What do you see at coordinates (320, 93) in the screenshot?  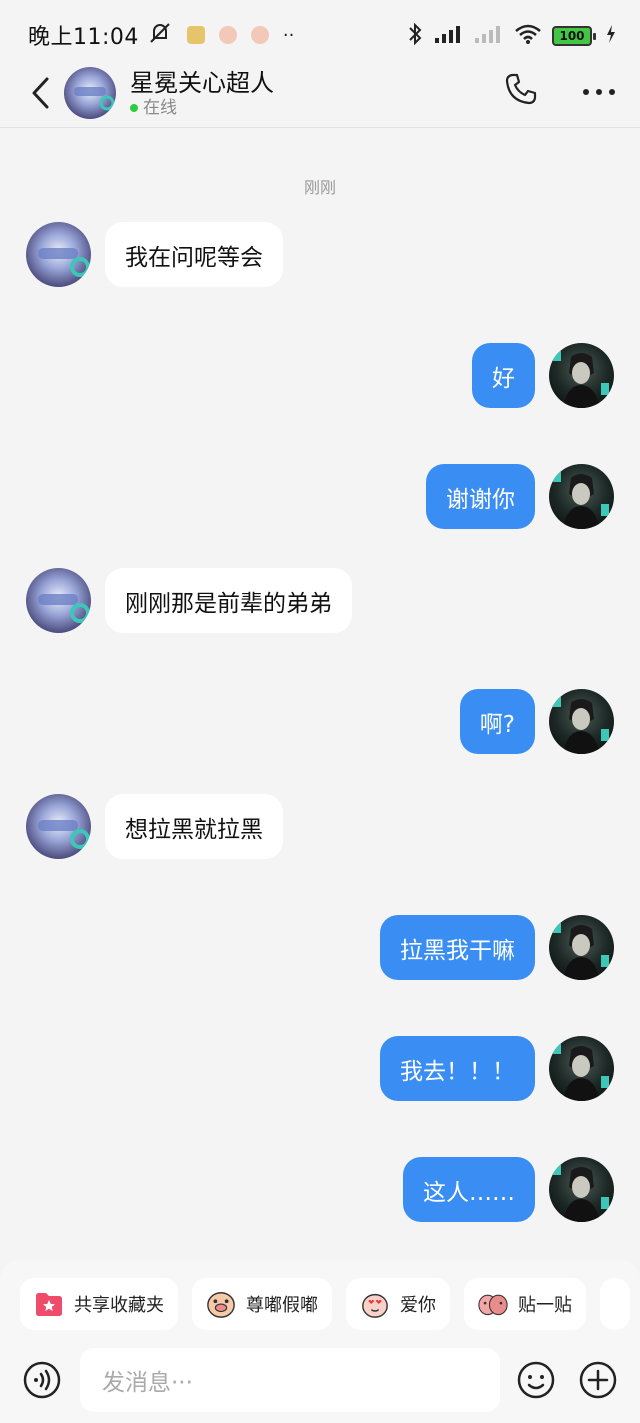 I see `chat-header: 星冕关心超人 在线` at bounding box center [320, 93].